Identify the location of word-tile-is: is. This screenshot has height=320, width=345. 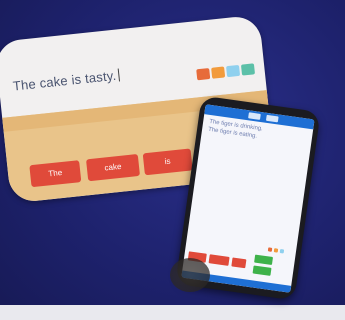
(167, 162).